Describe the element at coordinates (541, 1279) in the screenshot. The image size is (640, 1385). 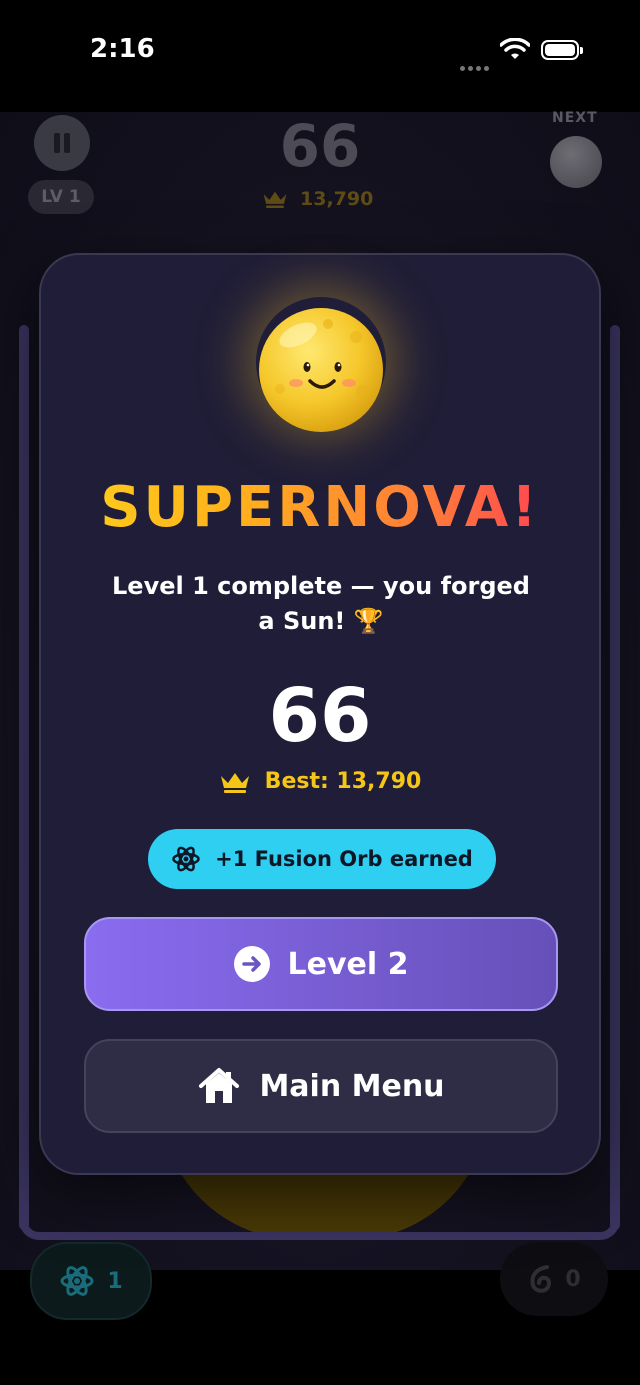
I see `swirl-icon` at that location.